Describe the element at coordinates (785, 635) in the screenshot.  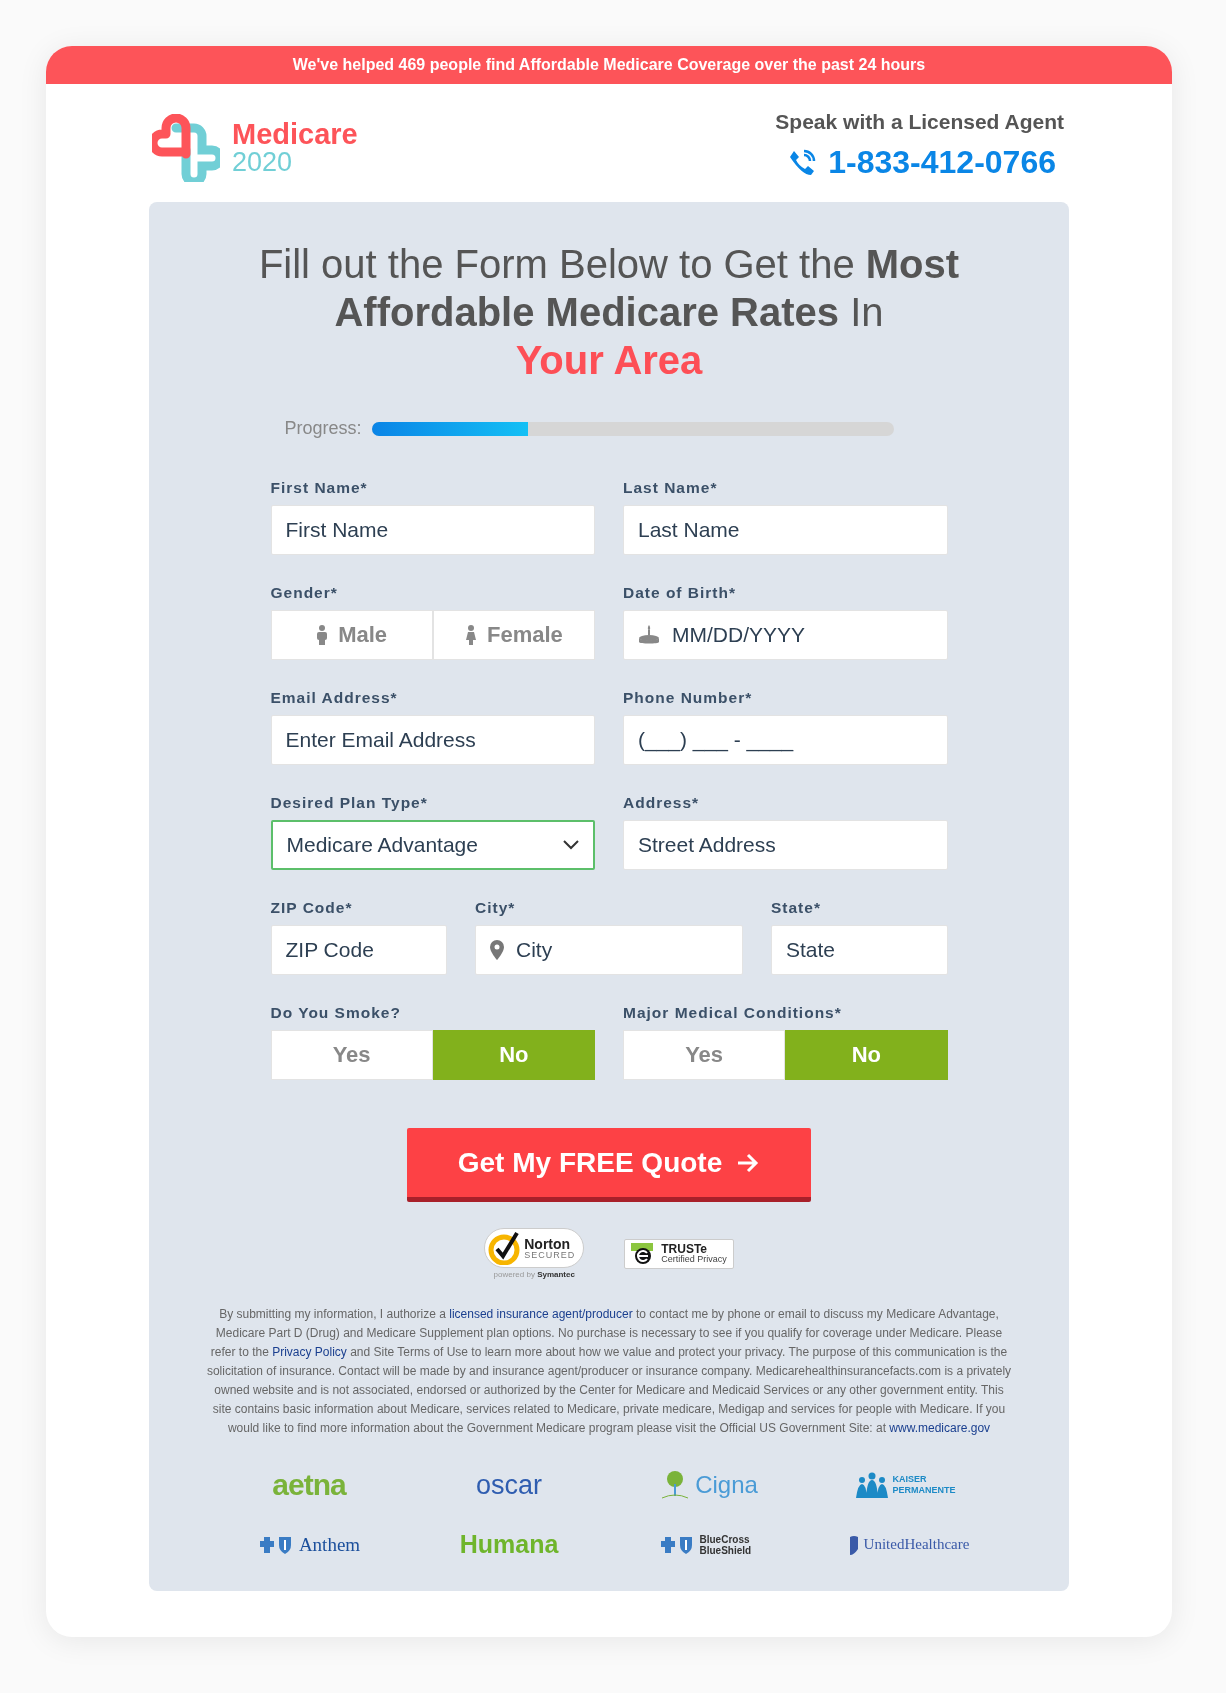
I see `date-field: MM/DD/YYYY` at that location.